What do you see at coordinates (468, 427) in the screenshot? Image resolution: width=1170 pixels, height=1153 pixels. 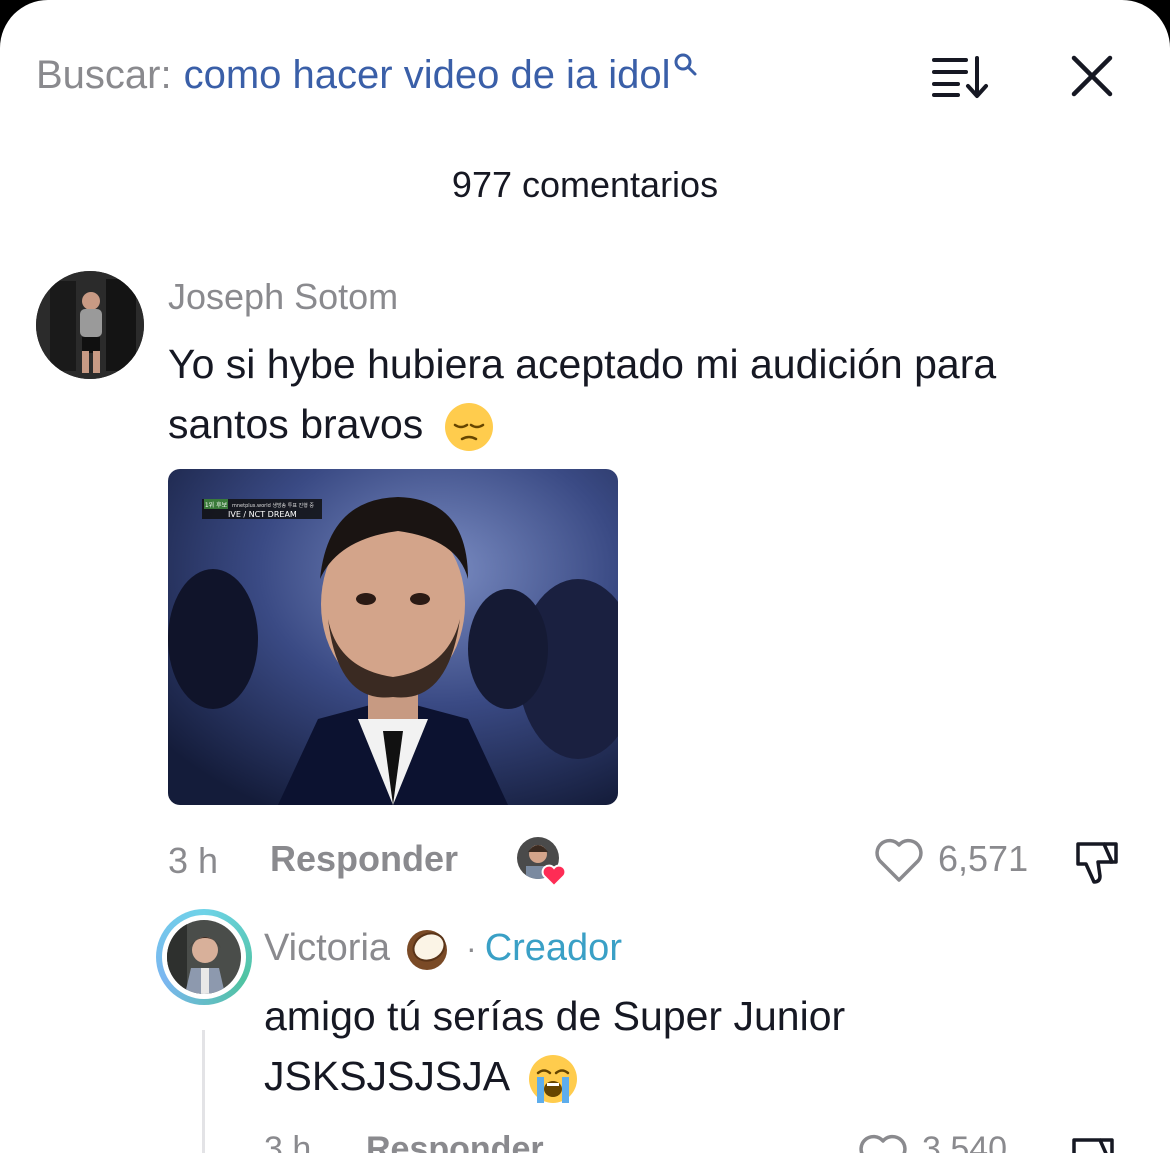 I see `pensive-face-emoji` at bounding box center [468, 427].